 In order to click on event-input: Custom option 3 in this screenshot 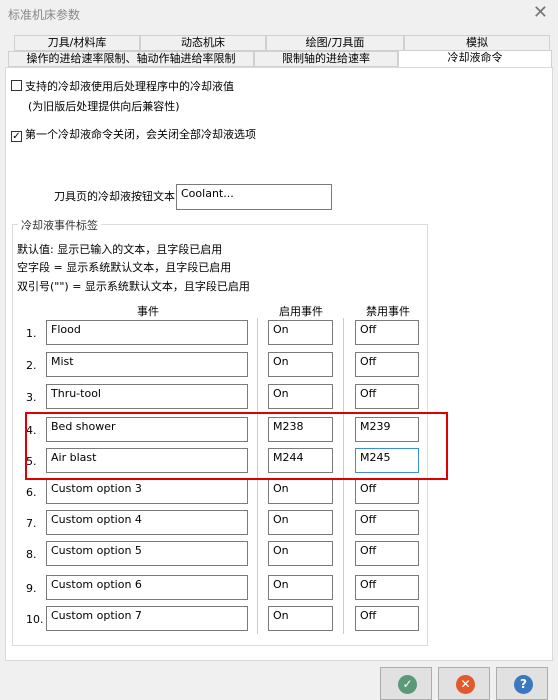, I will do `click(147, 491)`.